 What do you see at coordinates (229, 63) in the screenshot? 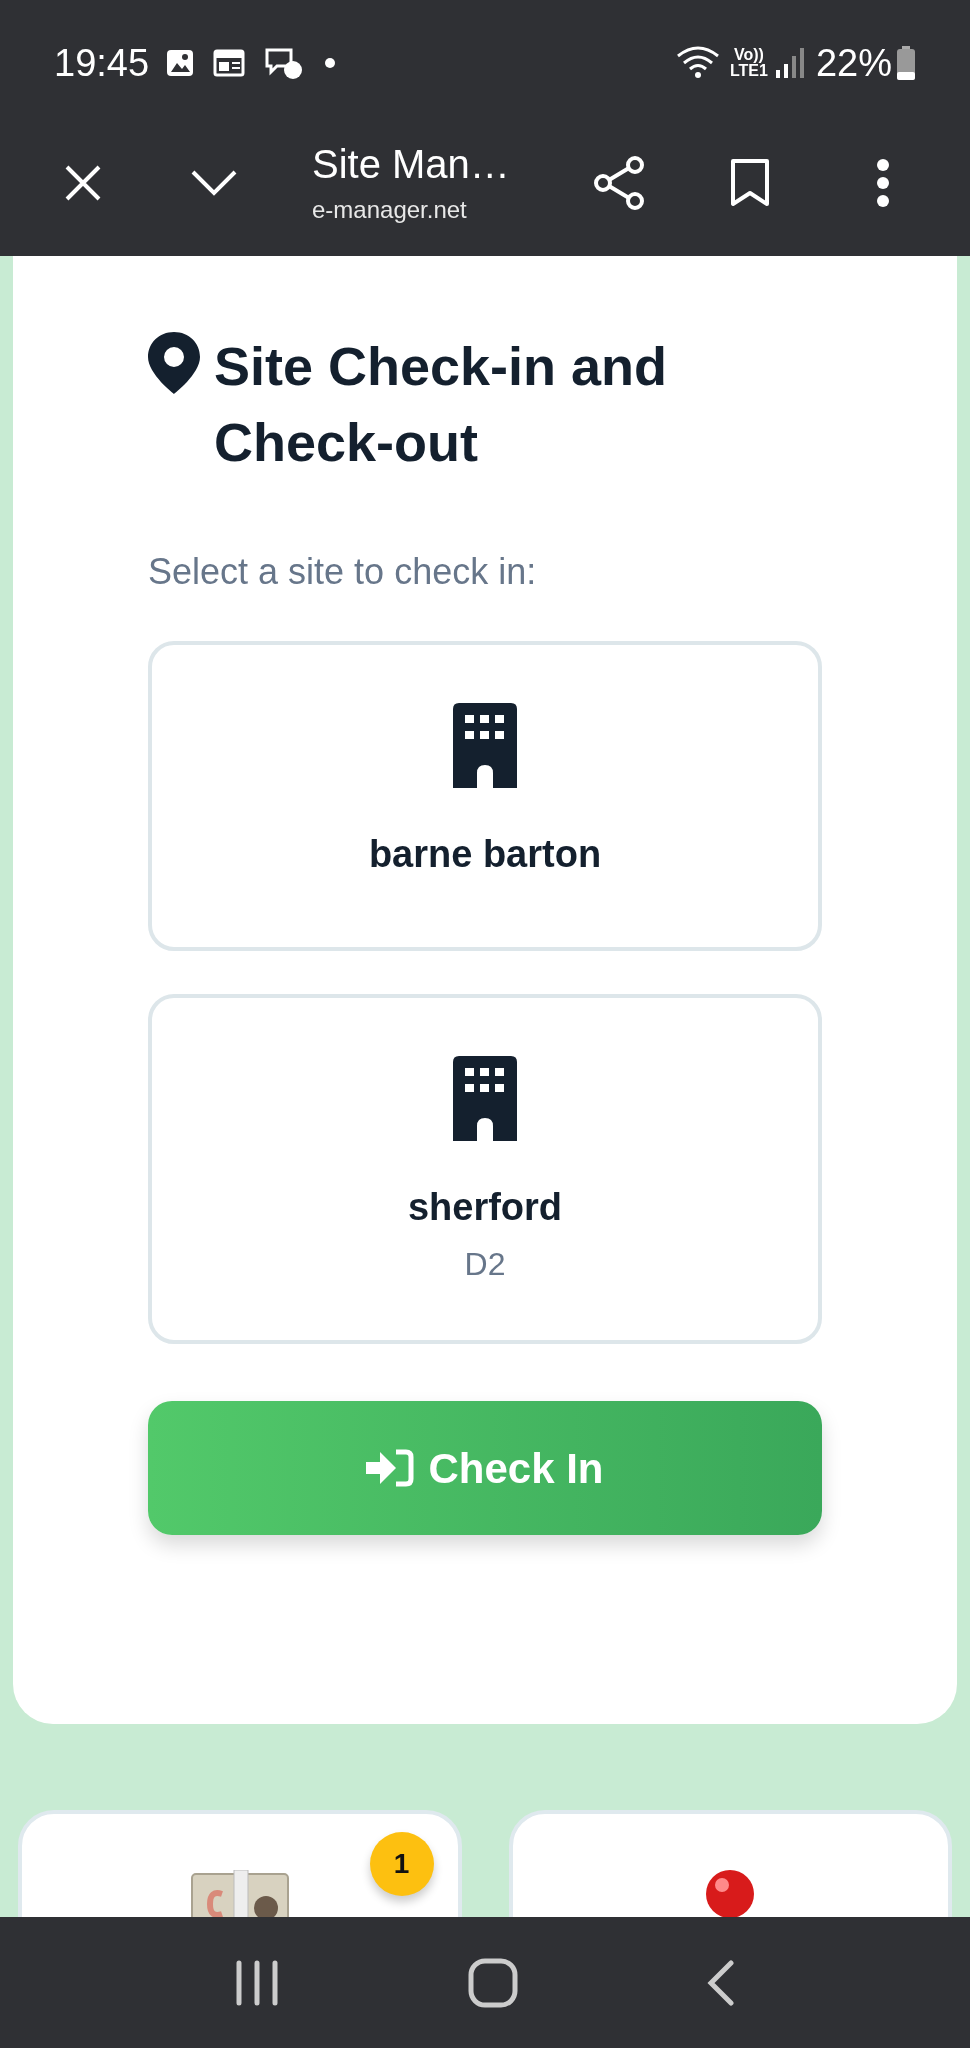
I see `calendar-icon` at bounding box center [229, 63].